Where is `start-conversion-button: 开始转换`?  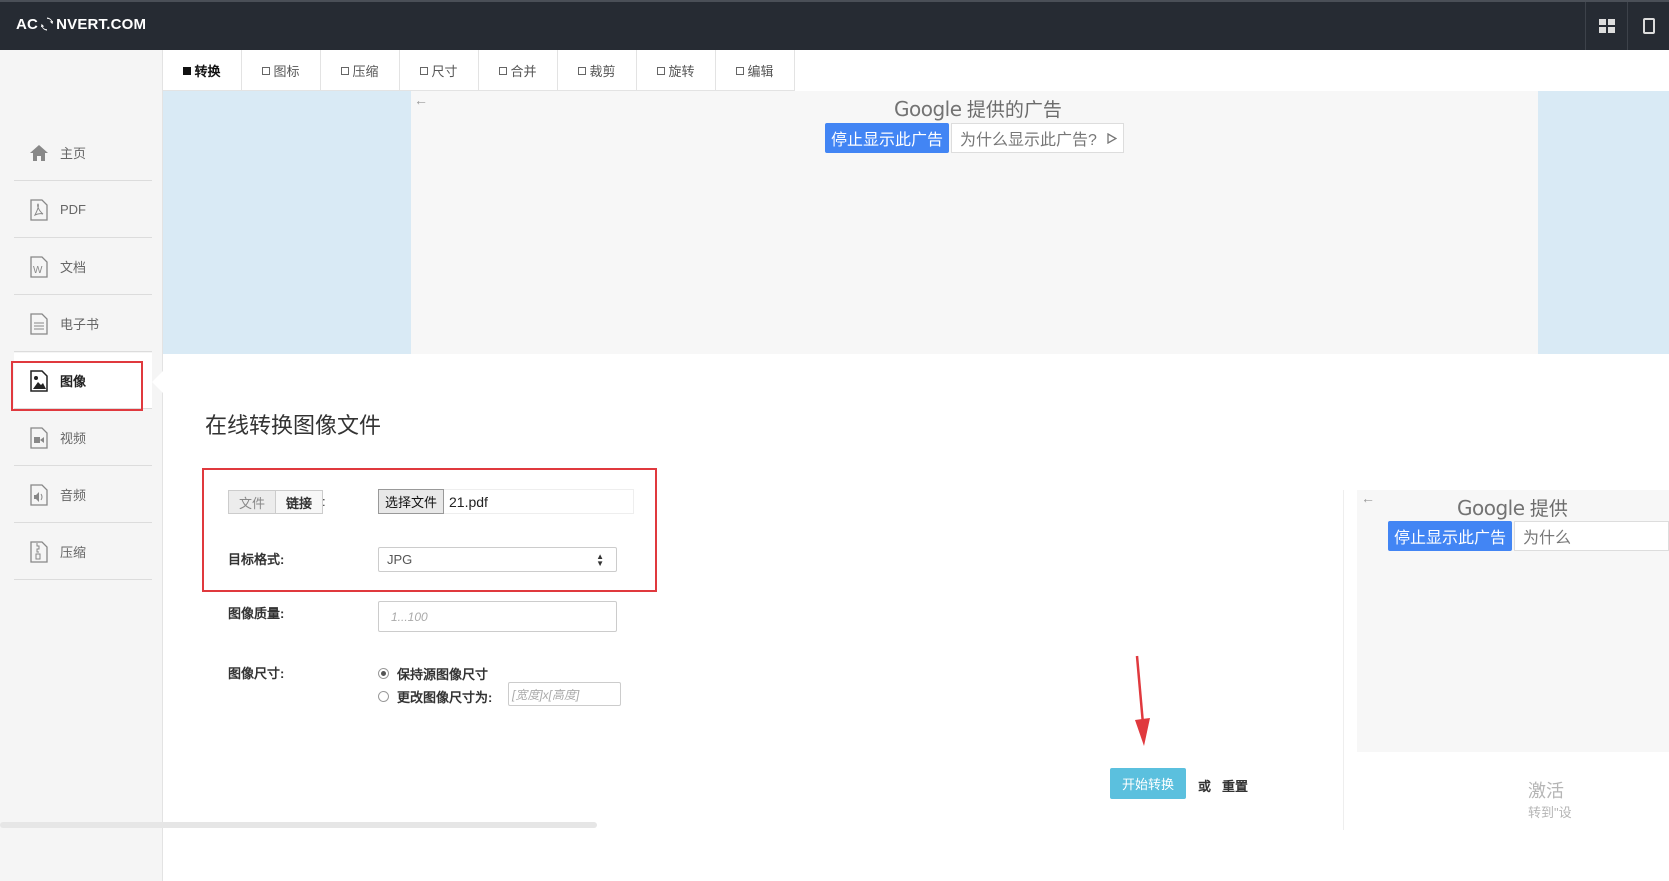 start-conversion-button: 开始转换 is located at coordinates (1148, 783).